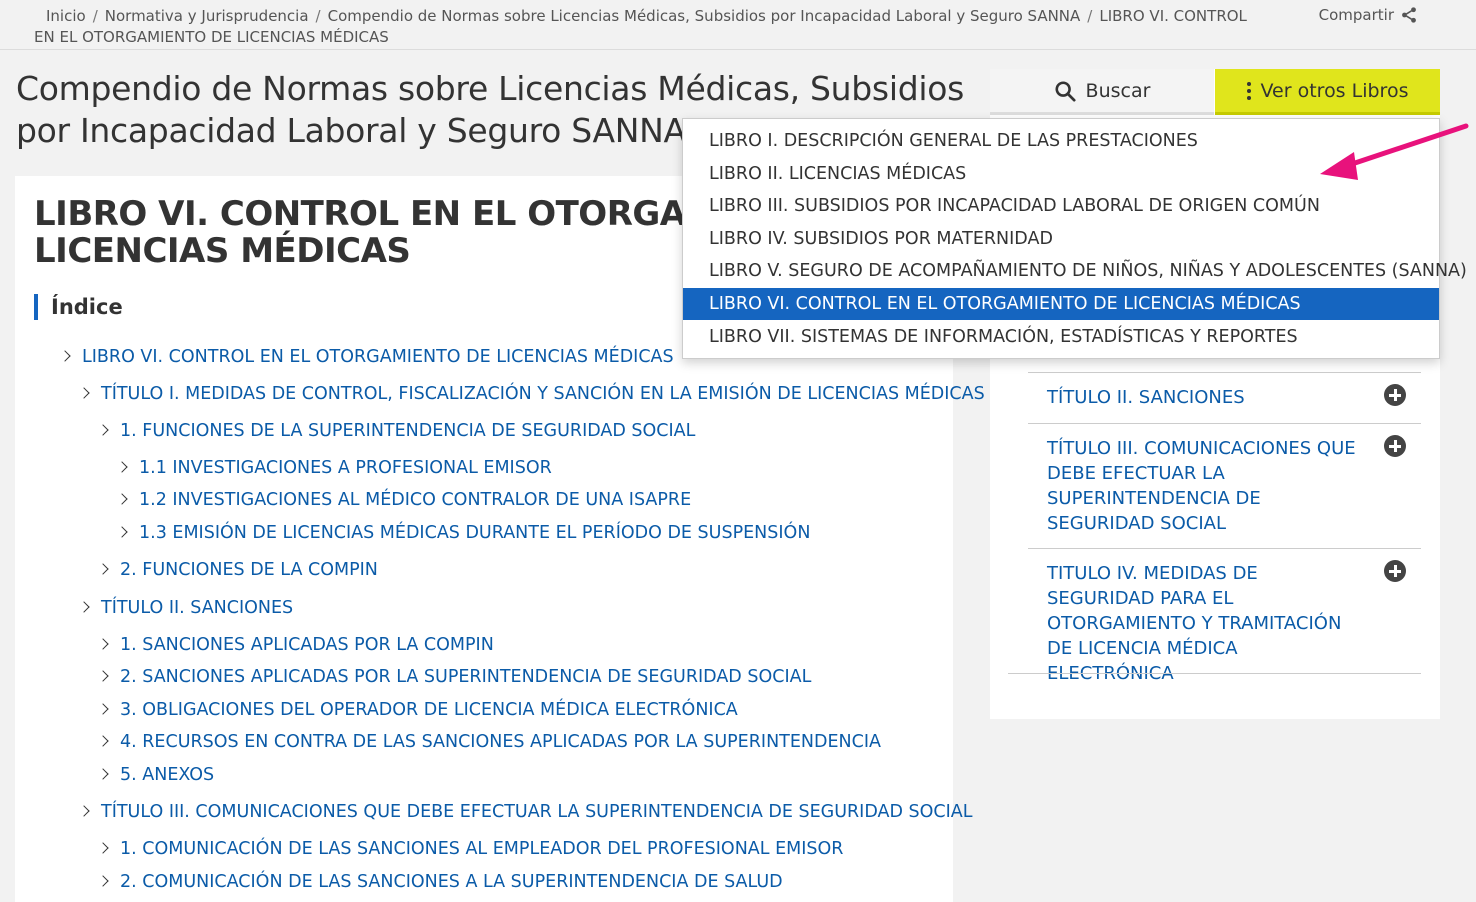 The width and height of the screenshot is (1476, 902). I want to click on search-tab-label: Buscar, so click(1118, 90).